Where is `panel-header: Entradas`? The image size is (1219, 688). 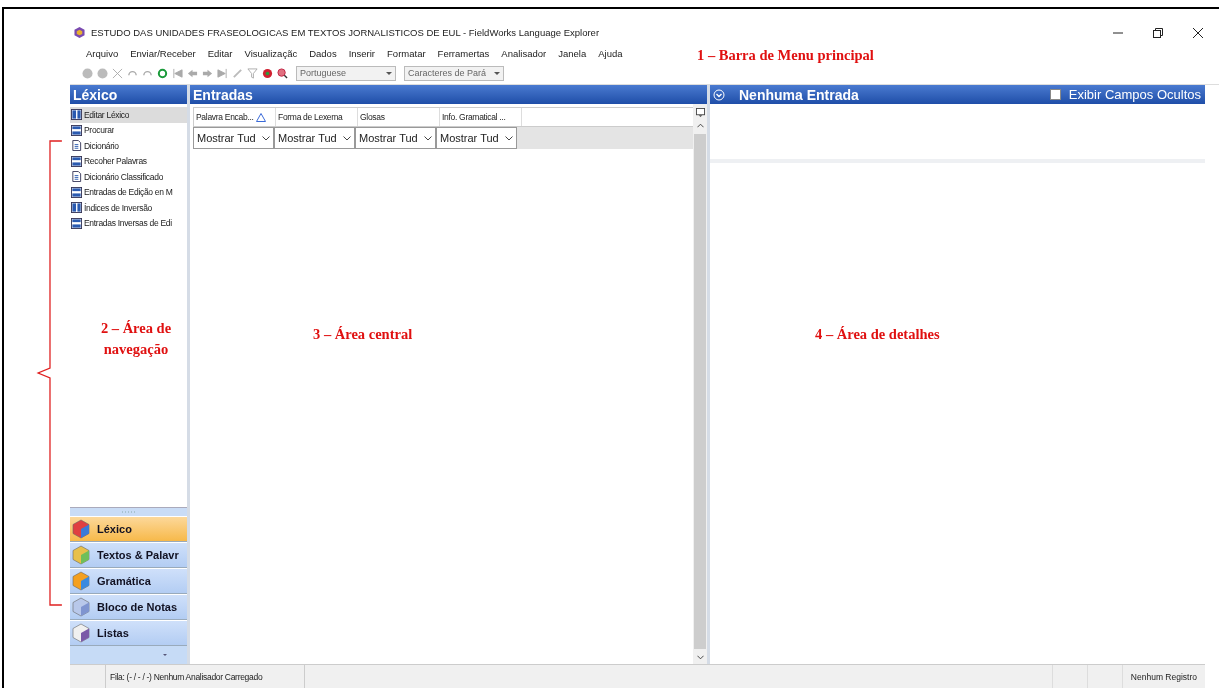 panel-header: Entradas is located at coordinates (448, 94).